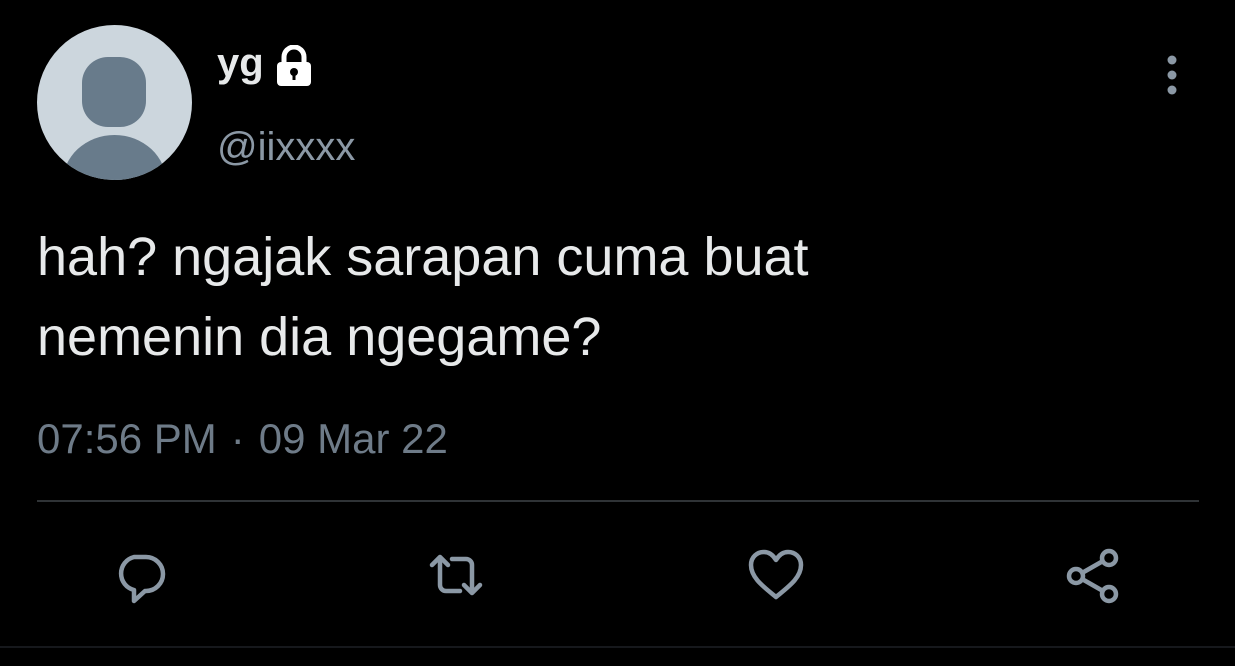 Image resolution: width=1235 pixels, height=666 pixels. What do you see at coordinates (265, 63) in the screenshot?
I see `display-name-row: yg` at bounding box center [265, 63].